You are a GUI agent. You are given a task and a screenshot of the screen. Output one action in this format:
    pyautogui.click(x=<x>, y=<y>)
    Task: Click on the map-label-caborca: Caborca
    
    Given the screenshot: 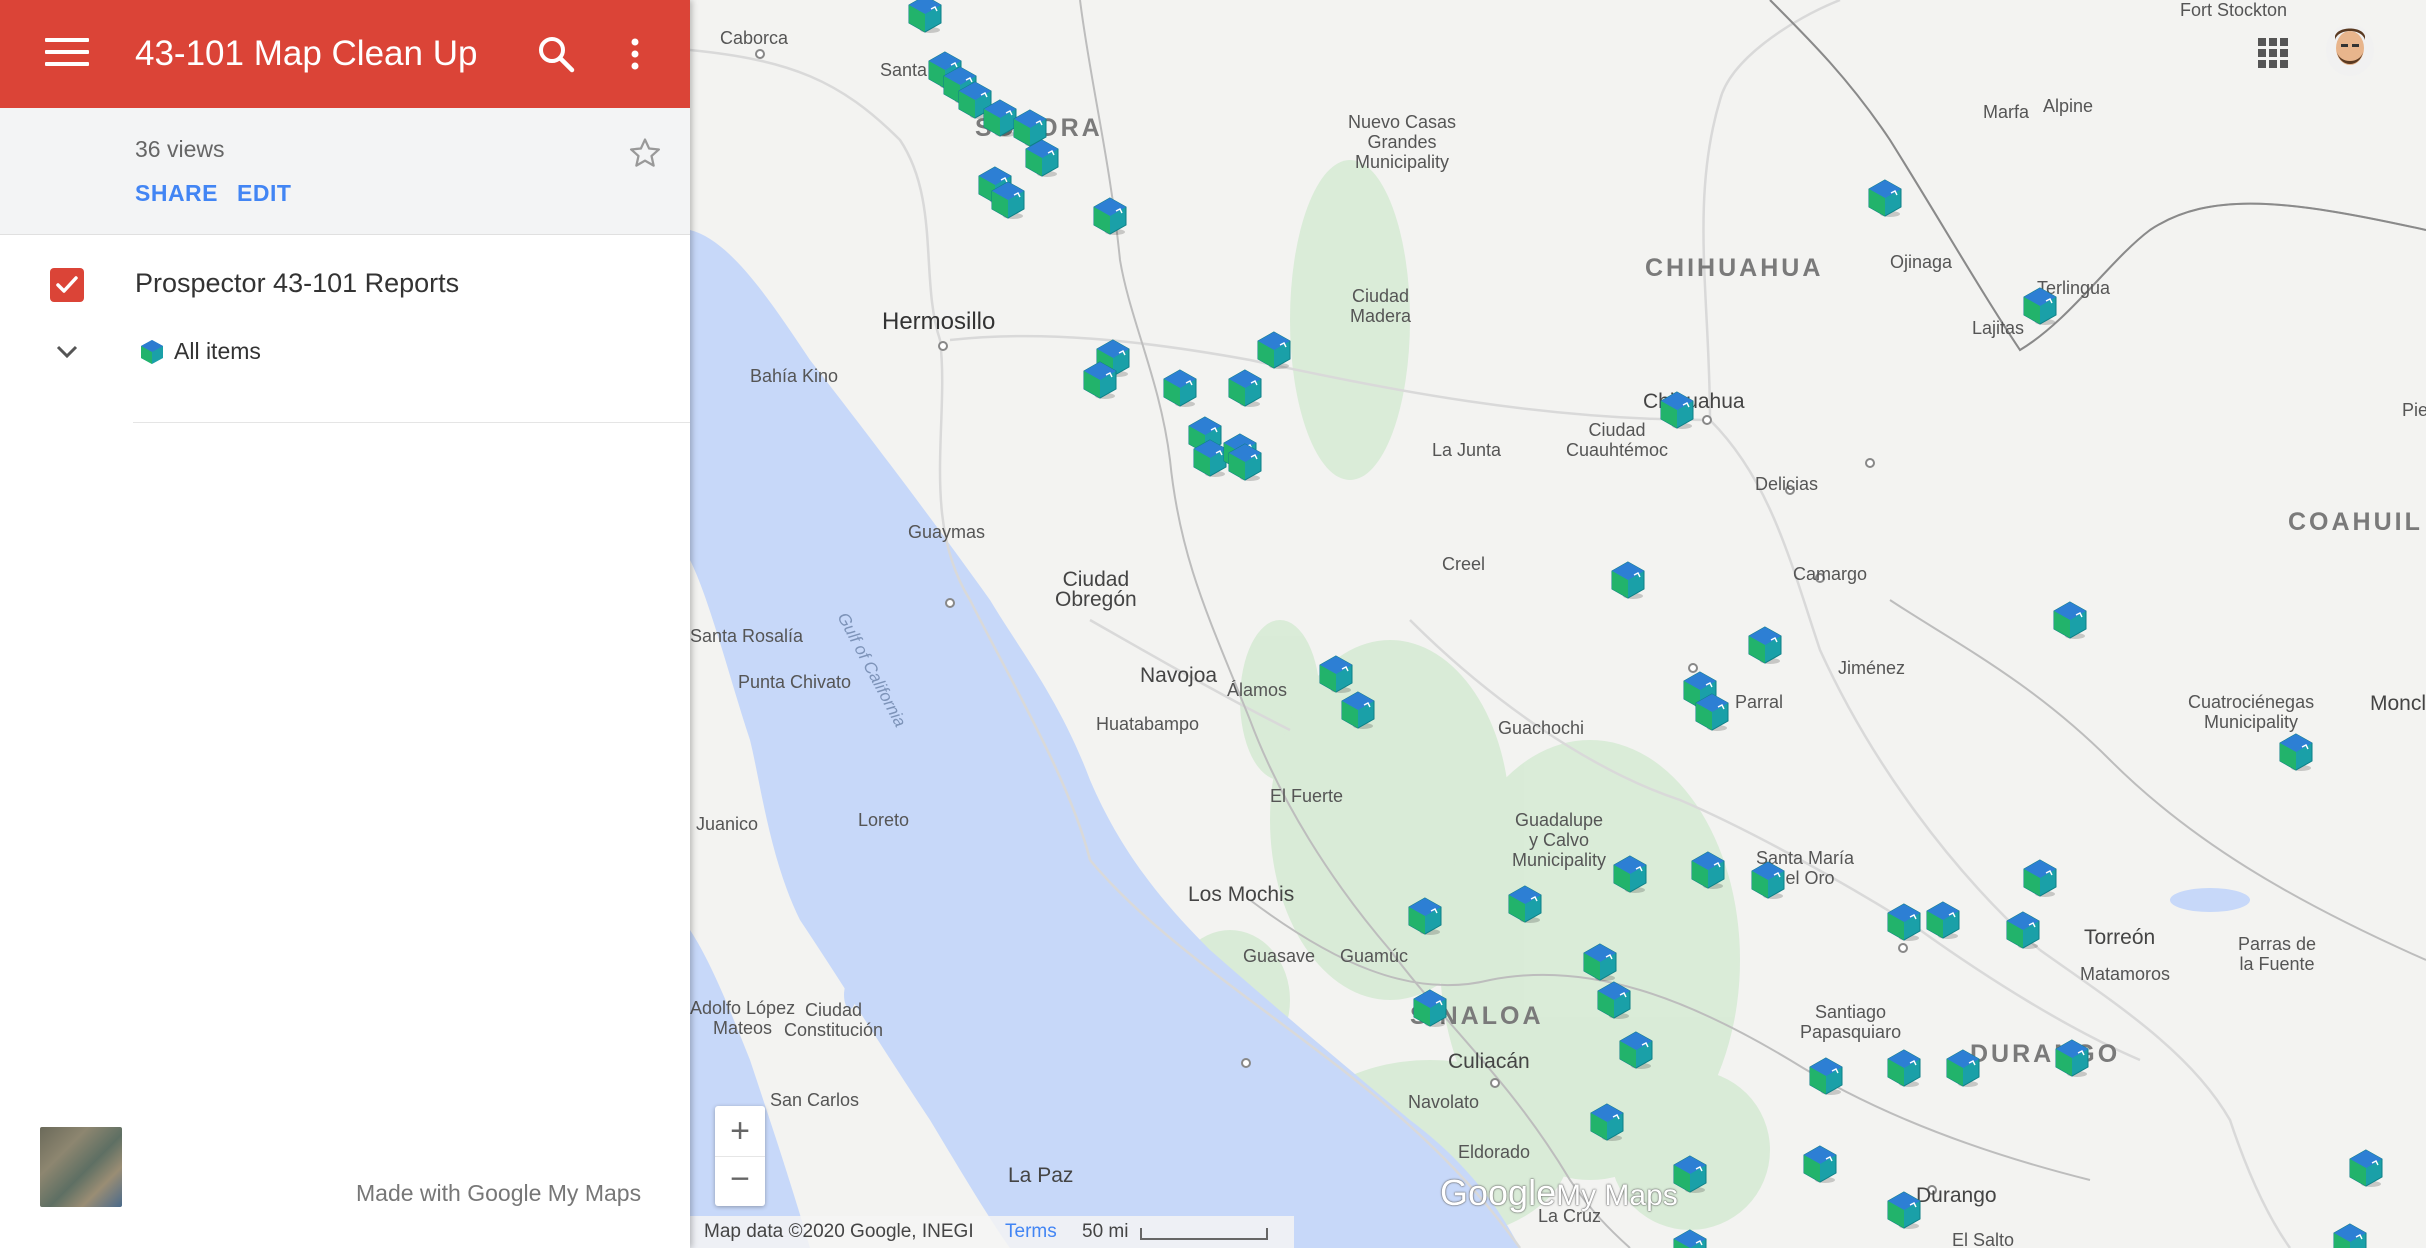 What is the action you would take?
    pyautogui.click(x=754, y=38)
    